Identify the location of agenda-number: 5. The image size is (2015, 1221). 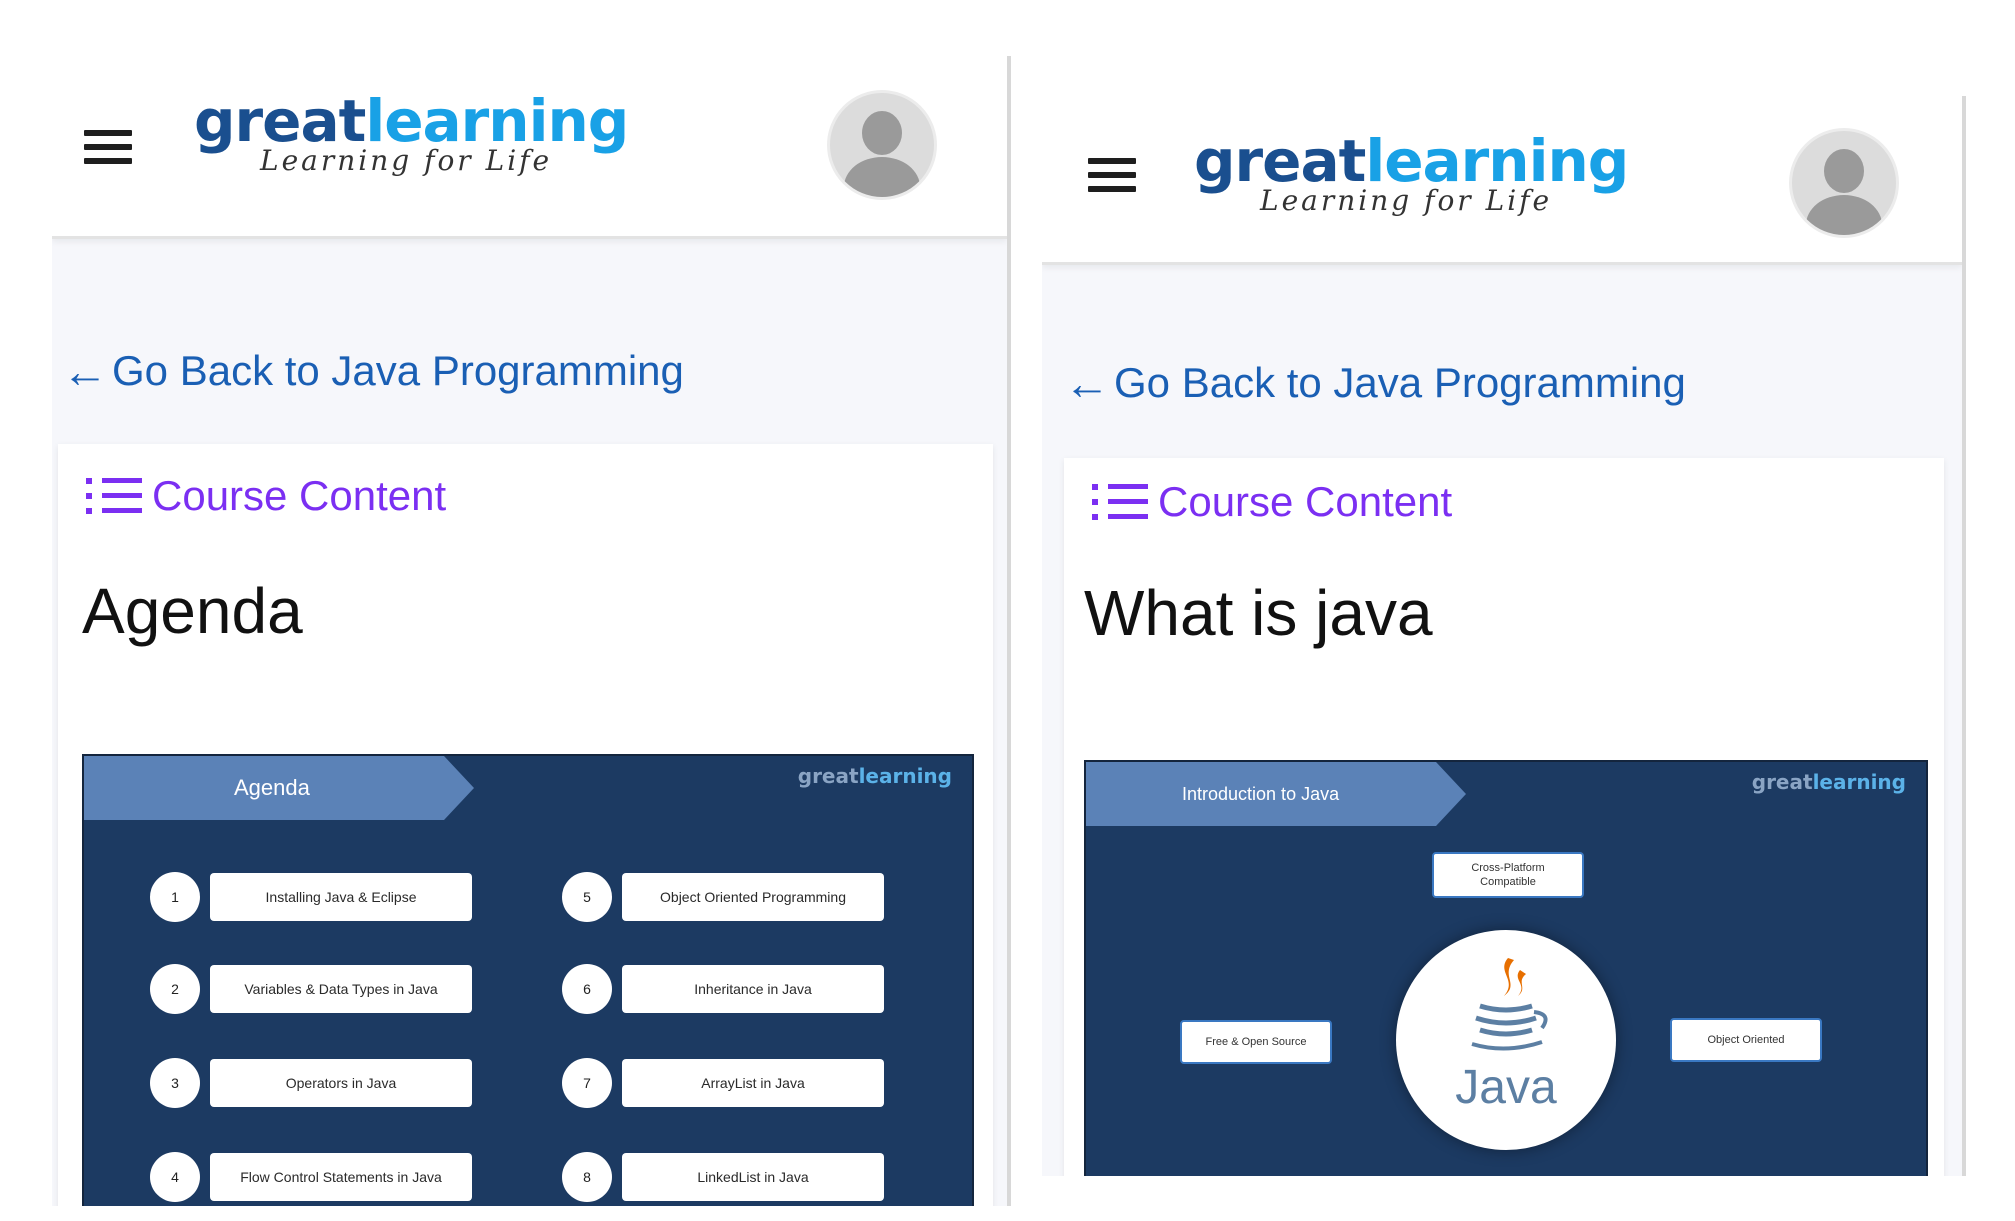
(587, 897).